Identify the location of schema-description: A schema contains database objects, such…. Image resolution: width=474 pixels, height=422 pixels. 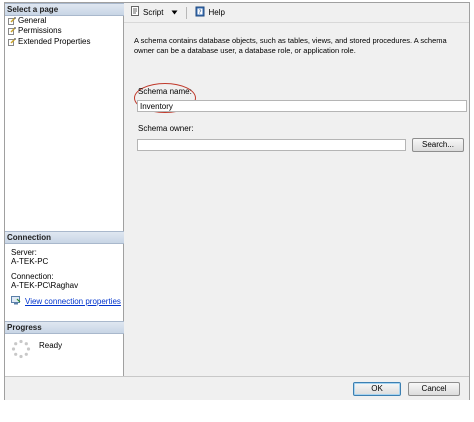
(290, 45).